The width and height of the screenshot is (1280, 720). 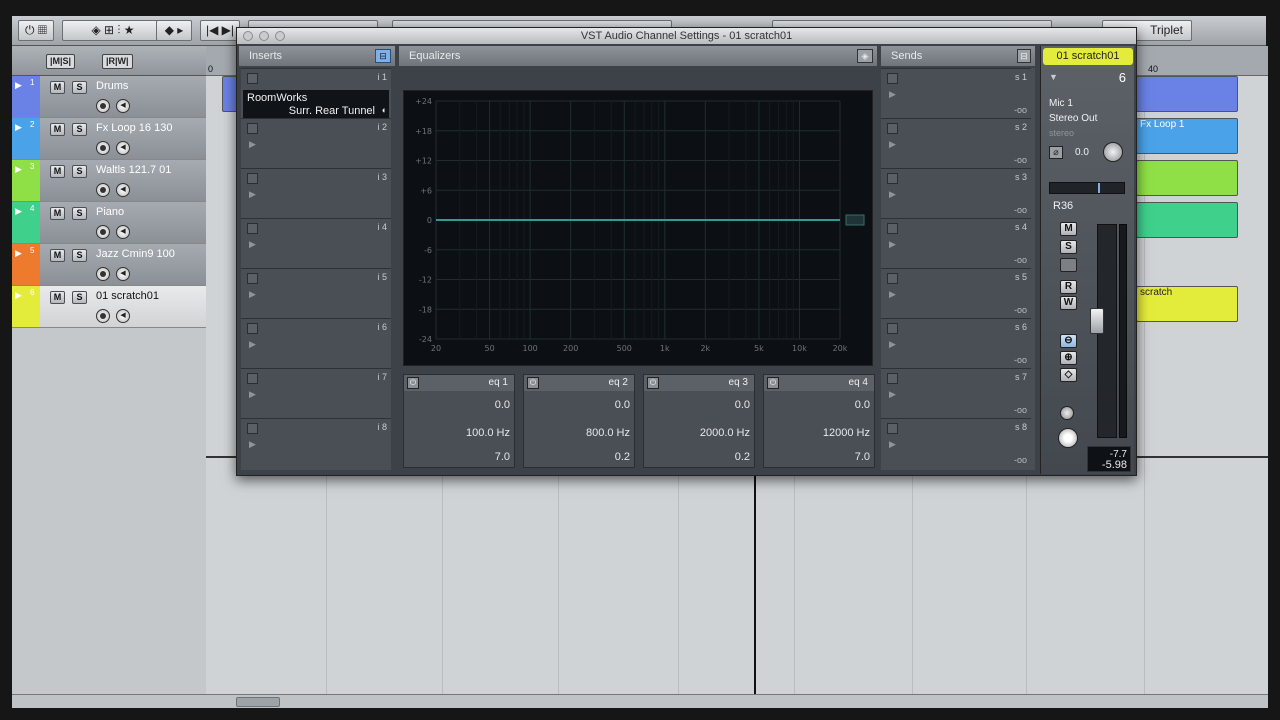 I want to click on pan-slider, so click(x=1087, y=188).